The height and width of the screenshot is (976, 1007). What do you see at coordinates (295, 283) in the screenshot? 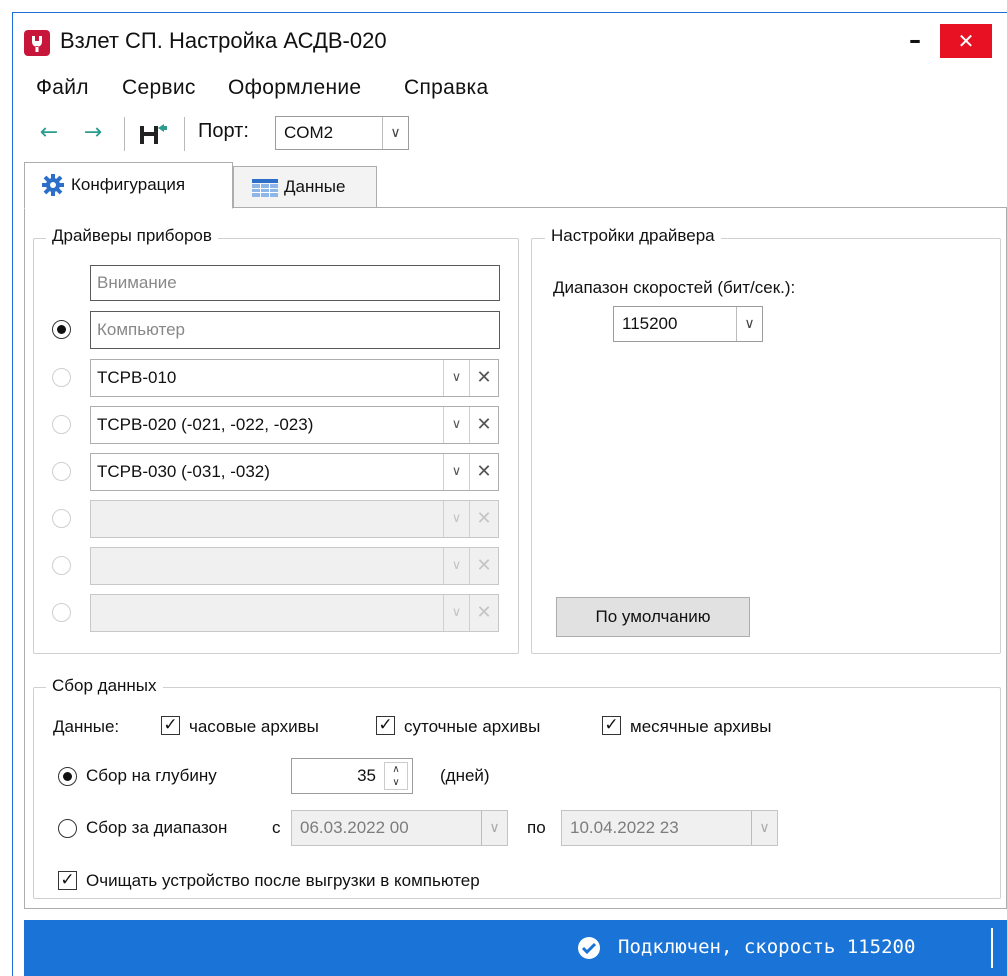
I see `warning-field: Внимание` at bounding box center [295, 283].